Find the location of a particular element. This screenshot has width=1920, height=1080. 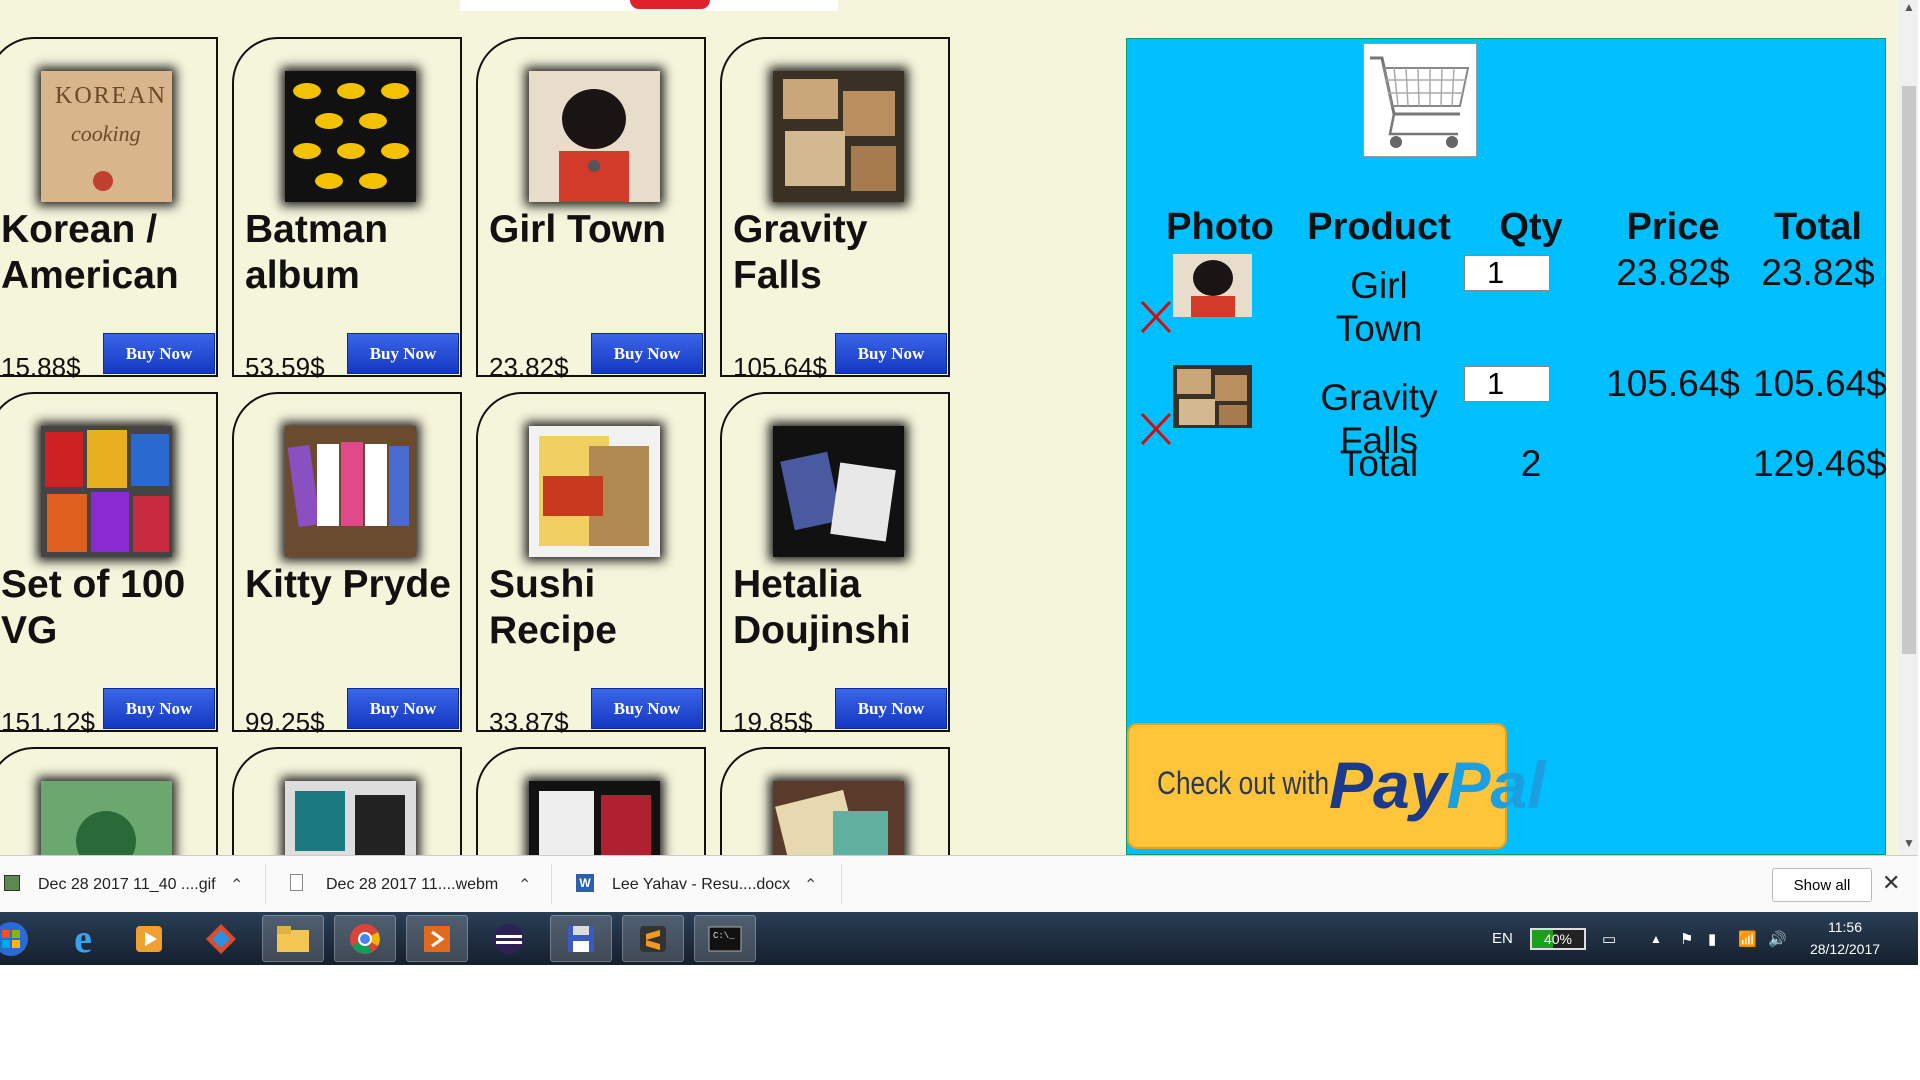

product-price: 99.25$ is located at coordinates (285, 722).